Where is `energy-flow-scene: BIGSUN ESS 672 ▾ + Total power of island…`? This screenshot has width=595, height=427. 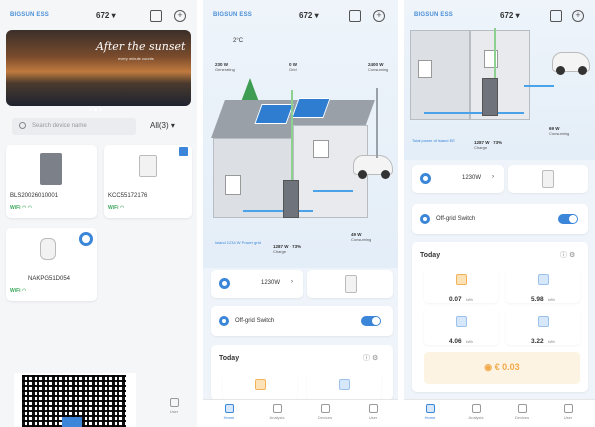
energy-flow-scene: BIGSUN ESS 672 ▾ + Total power of island… is located at coordinates (499, 80).